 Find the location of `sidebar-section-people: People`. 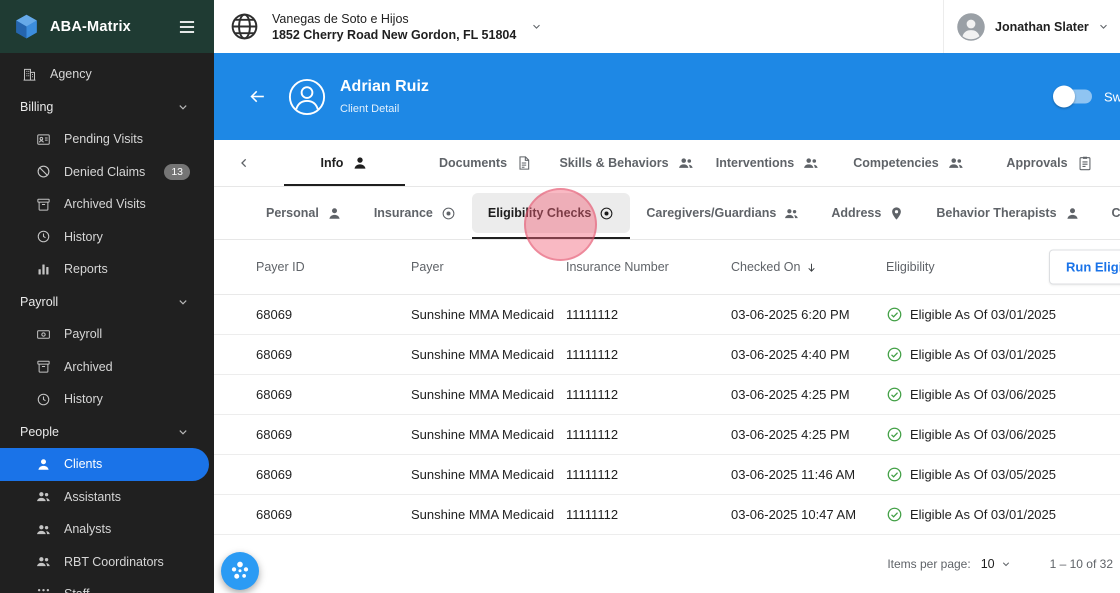

sidebar-section-people: People is located at coordinates (107, 432).